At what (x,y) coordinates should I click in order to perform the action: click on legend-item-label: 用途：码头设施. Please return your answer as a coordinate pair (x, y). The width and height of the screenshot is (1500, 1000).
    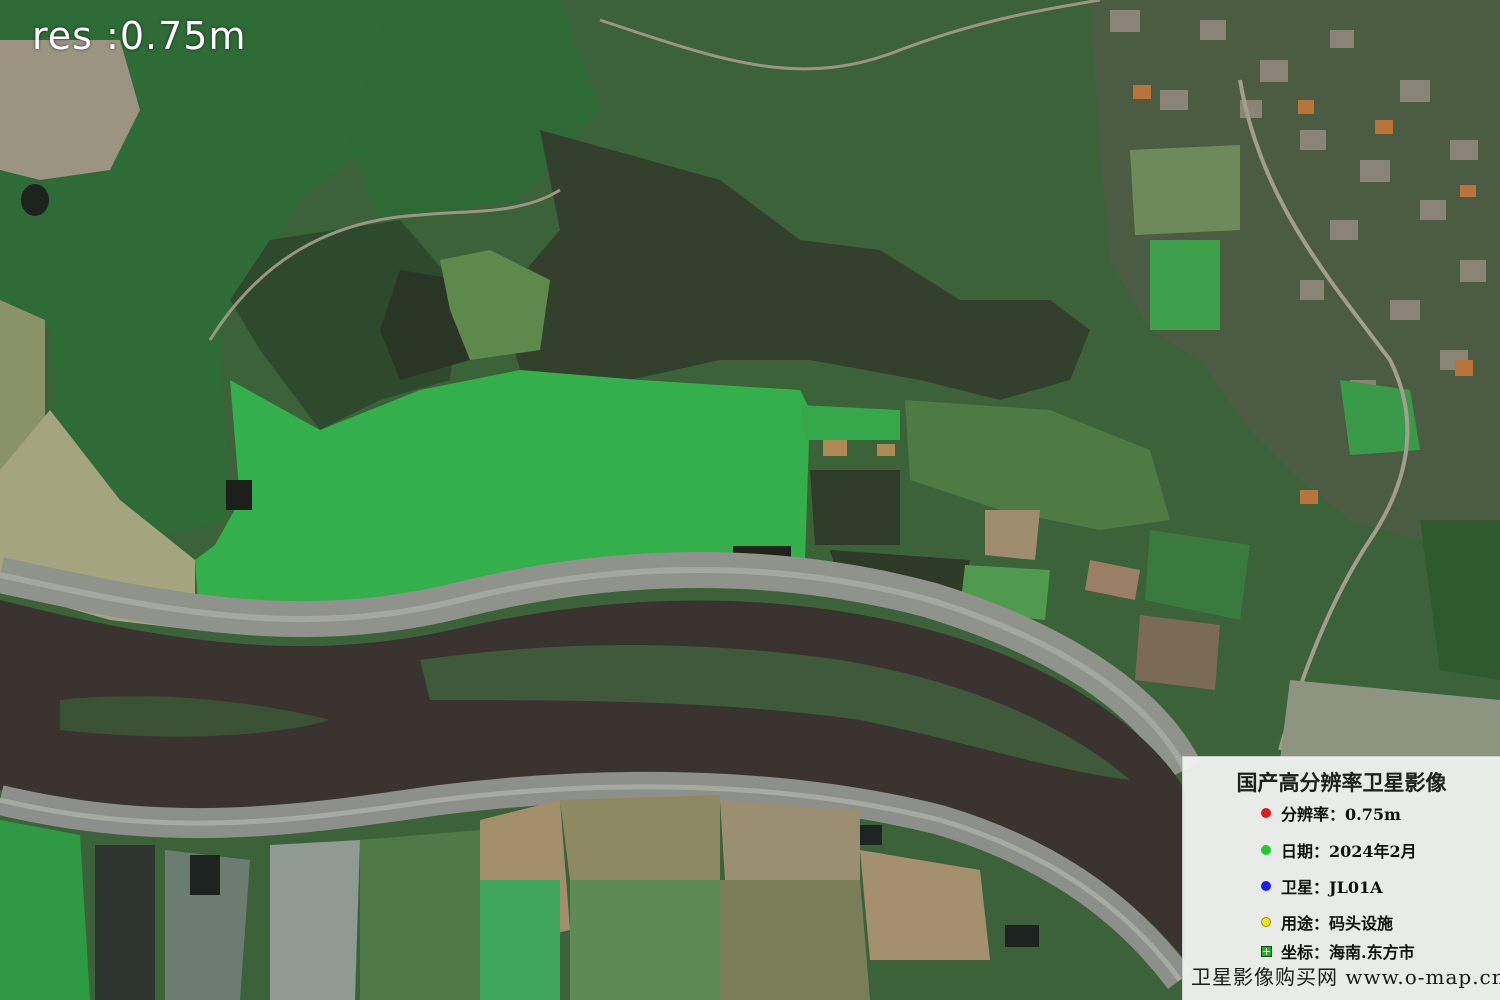
    Looking at the image, I should click on (1337, 923).